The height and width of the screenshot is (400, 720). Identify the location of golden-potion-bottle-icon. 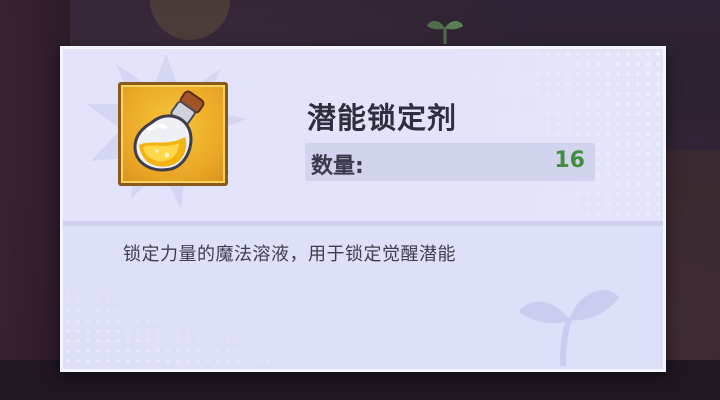
(169, 131).